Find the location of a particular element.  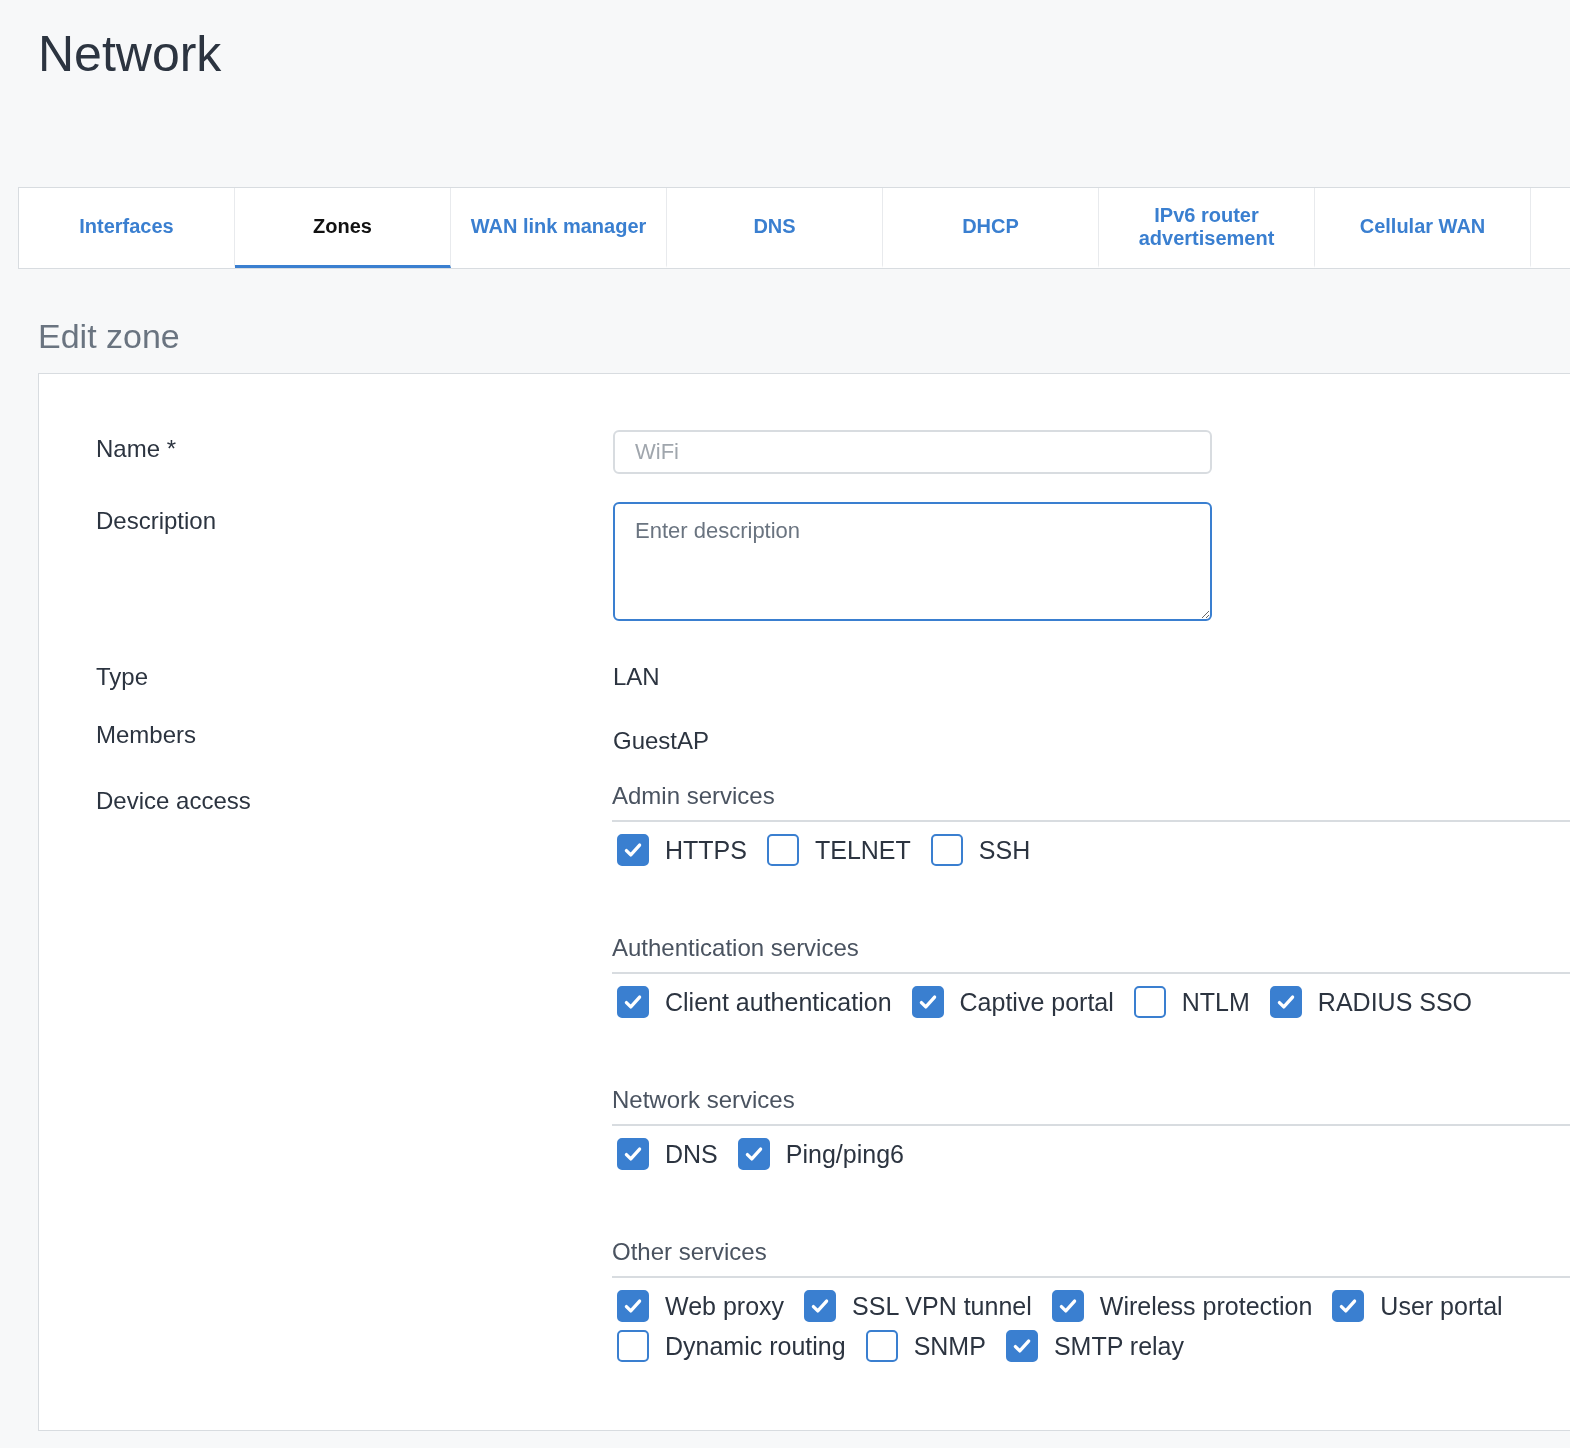

checkbox-label: SSL VPN tunnel is located at coordinates (942, 1306).